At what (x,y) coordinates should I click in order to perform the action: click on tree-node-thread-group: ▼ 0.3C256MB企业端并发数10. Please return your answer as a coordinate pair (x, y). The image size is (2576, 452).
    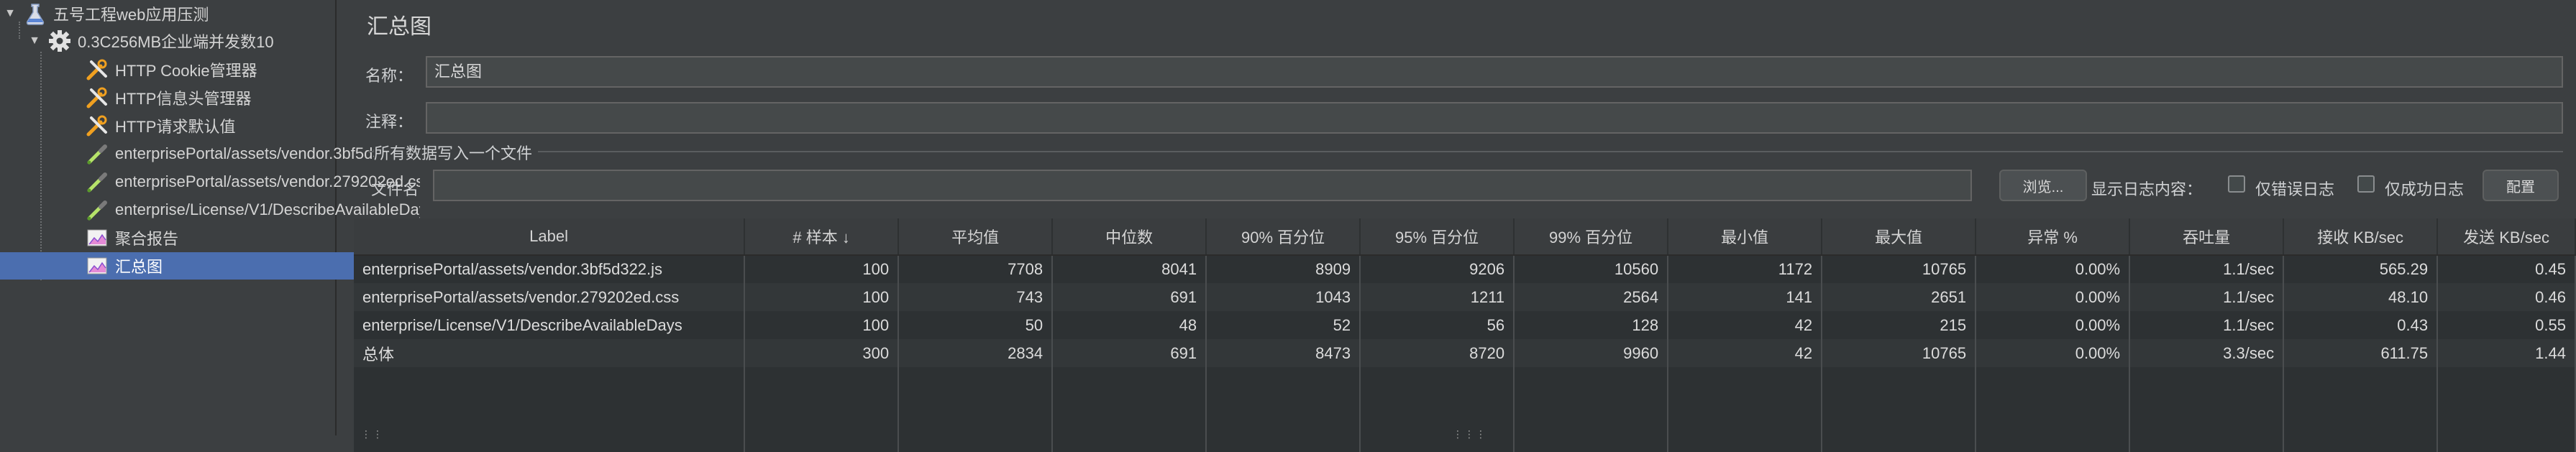
    Looking at the image, I should click on (182, 41).